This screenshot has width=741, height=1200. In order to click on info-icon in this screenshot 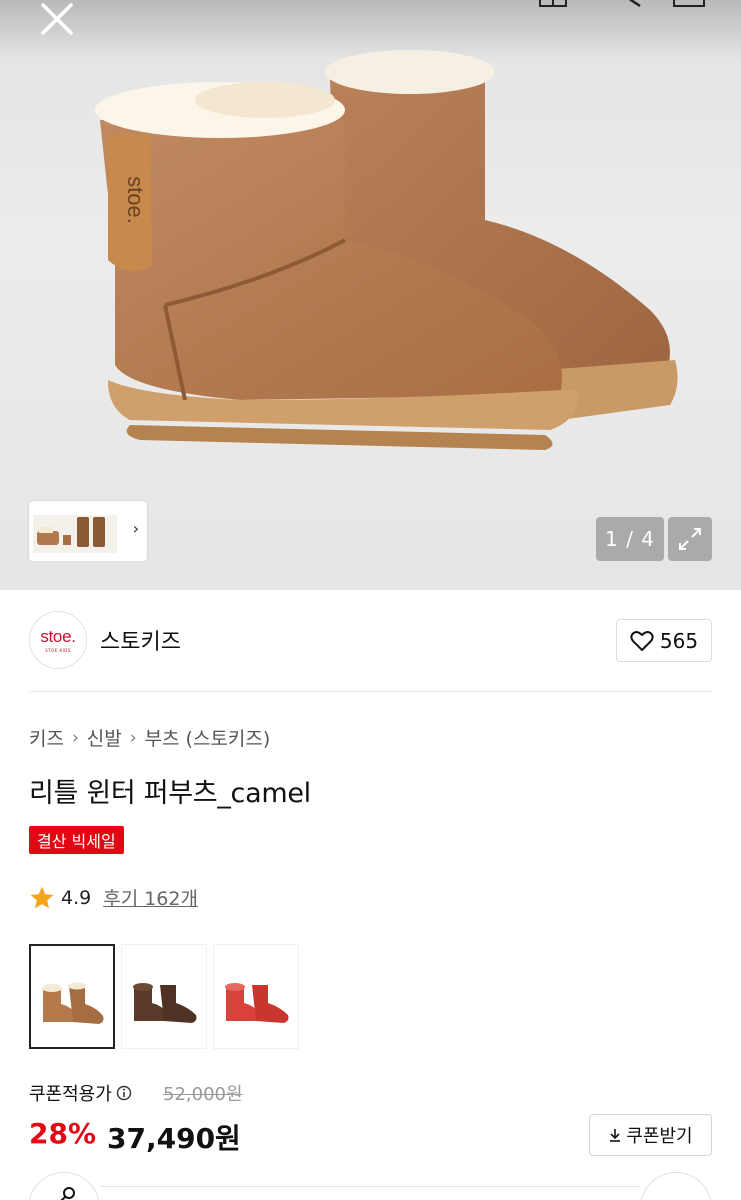, I will do `click(124, 1093)`.